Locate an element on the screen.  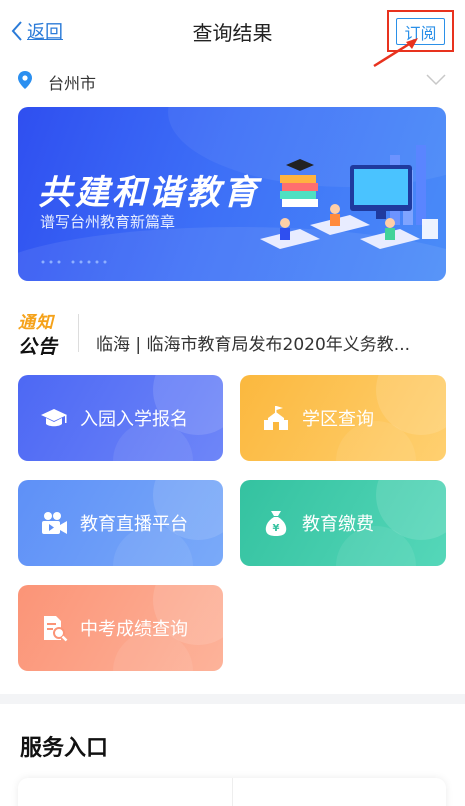
section-divider is located at coordinates (232, 699).